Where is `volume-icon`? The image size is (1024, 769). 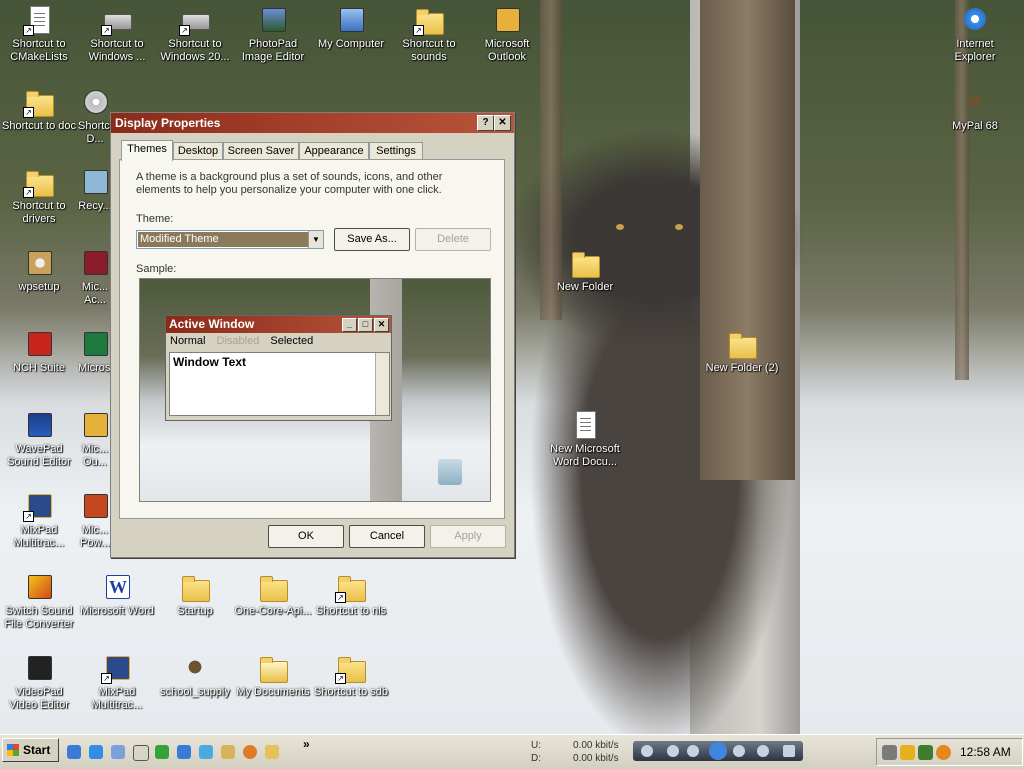
volume-icon is located at coordinates (763, 751).